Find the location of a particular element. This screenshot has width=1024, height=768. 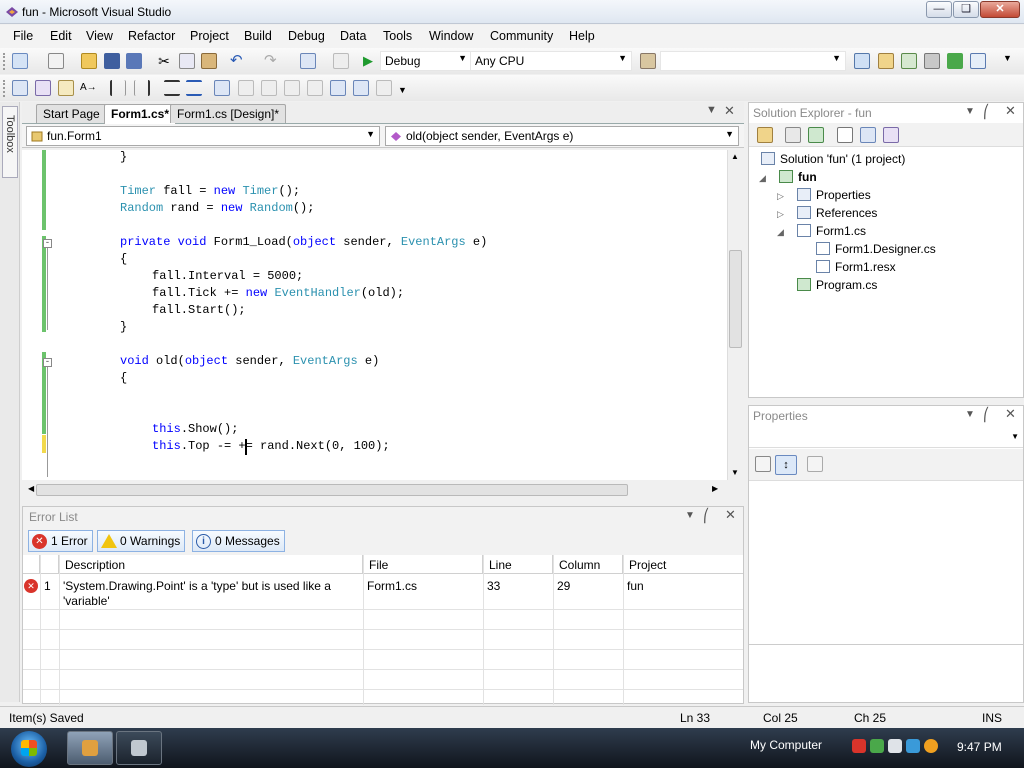

vertical-scroll-thumb is located at coordinates (735, 299).